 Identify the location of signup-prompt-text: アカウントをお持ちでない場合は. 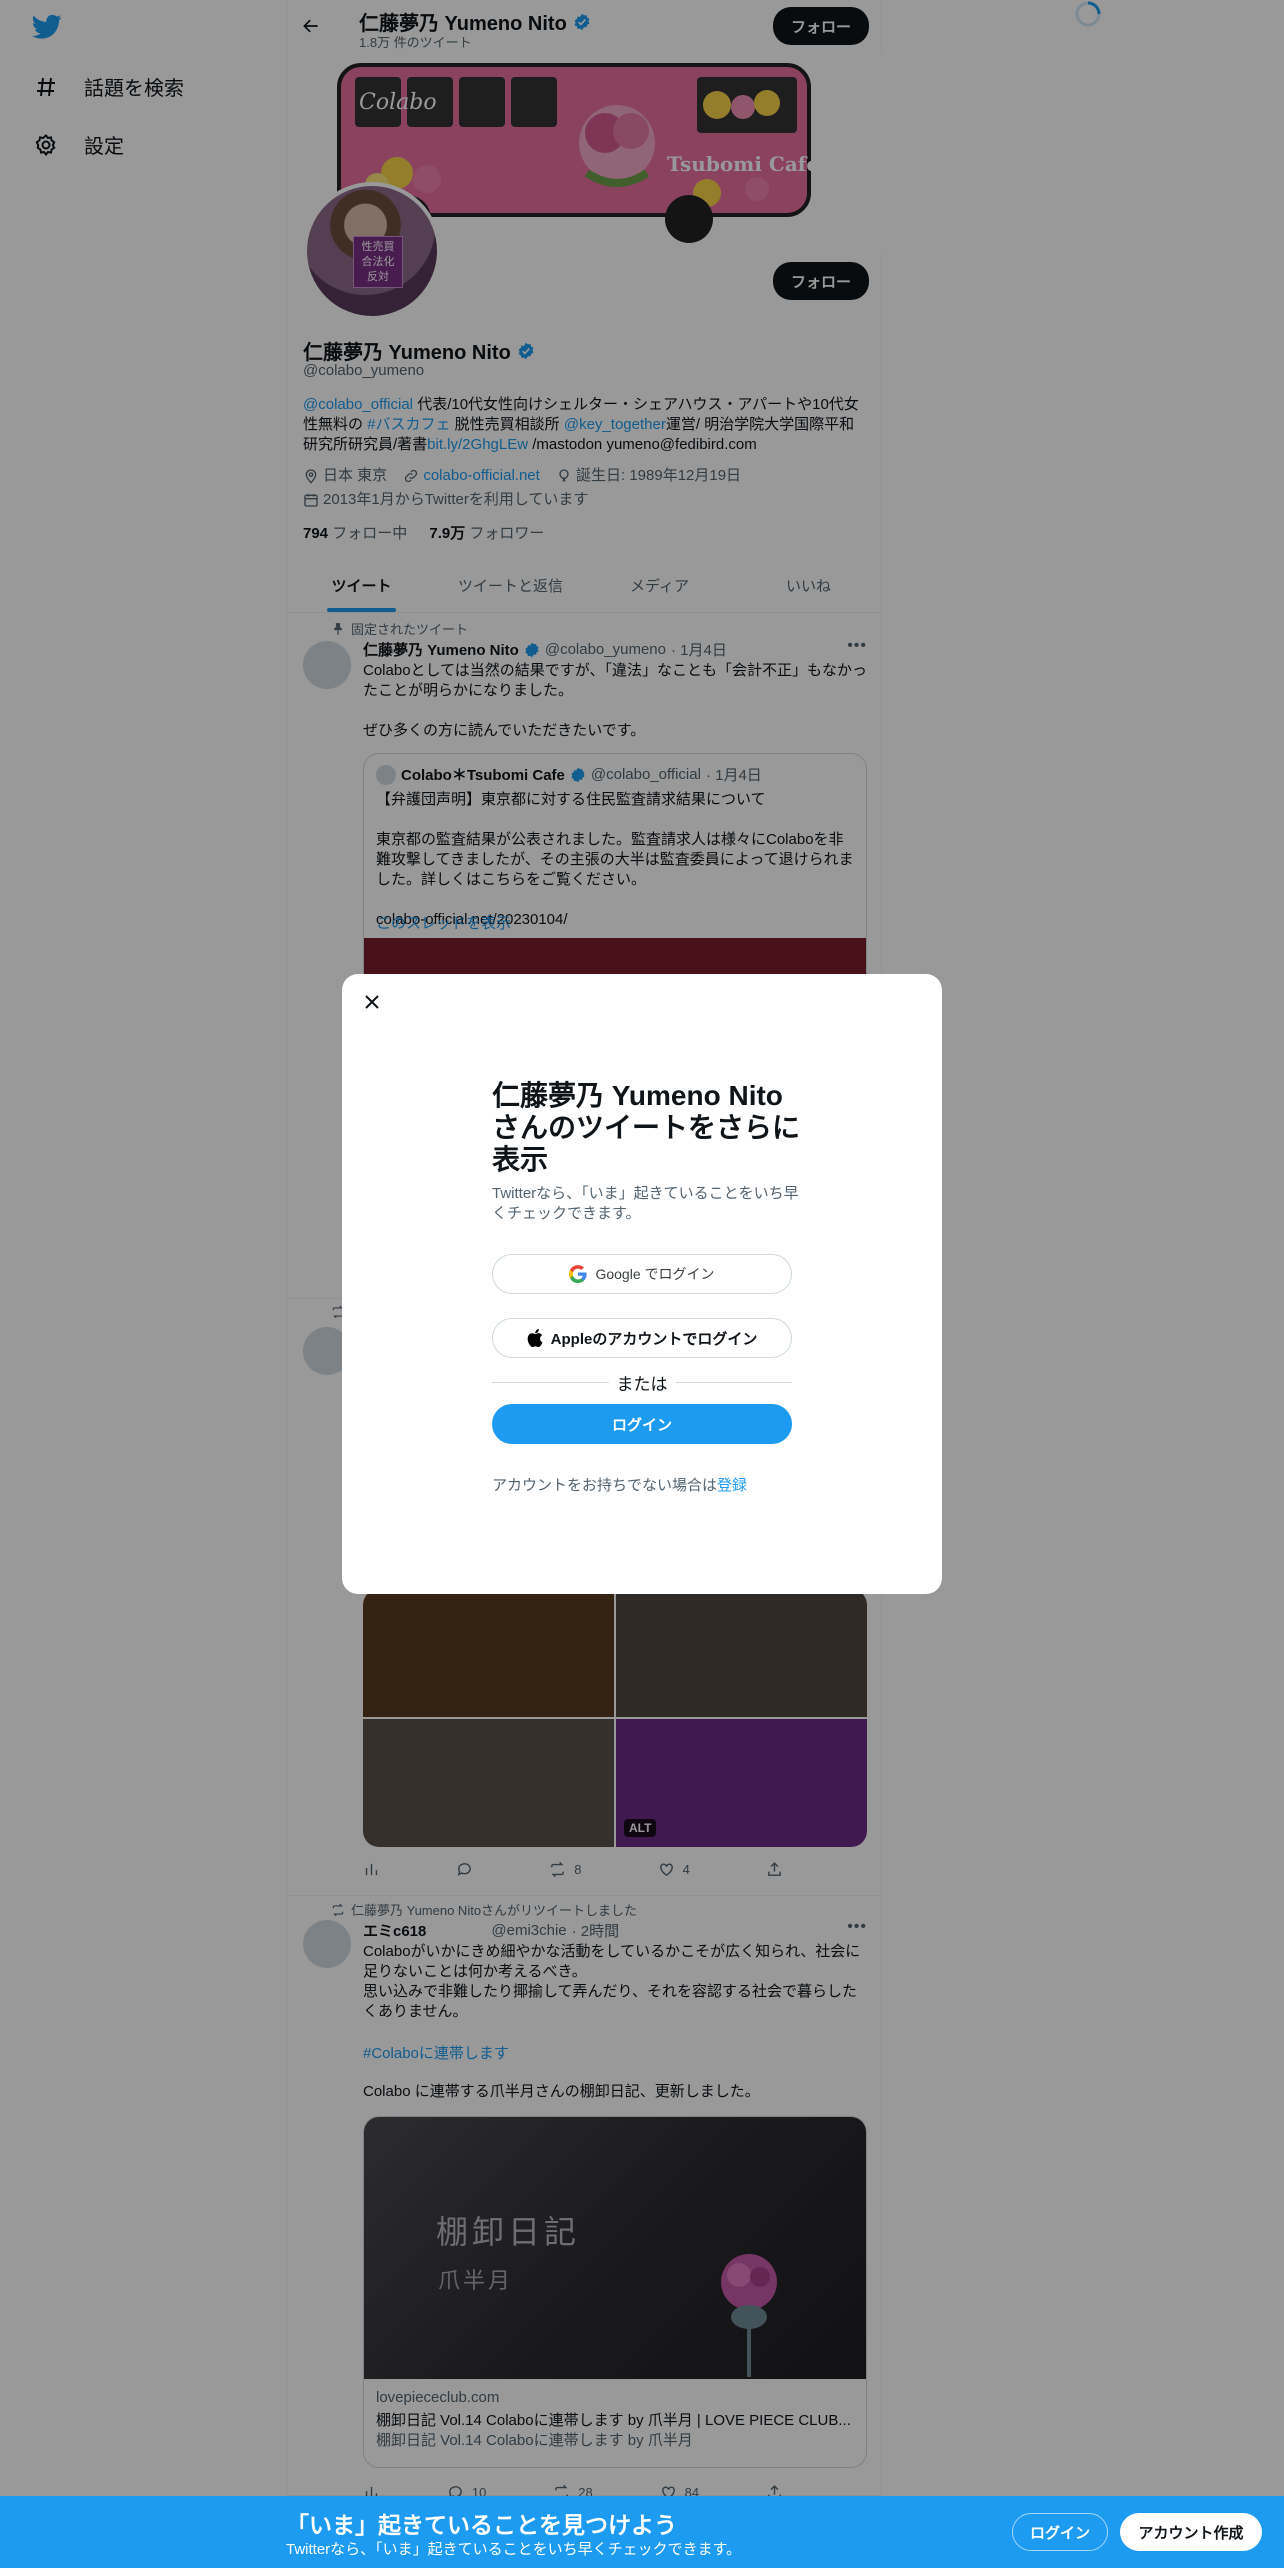
(605, 1485).